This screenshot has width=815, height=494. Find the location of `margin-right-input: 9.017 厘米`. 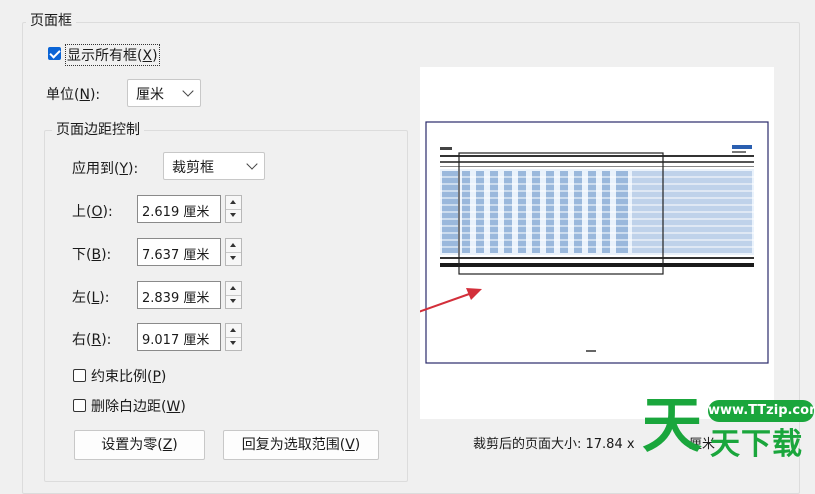

margin-right-input: 9.017 厘米 is located at coordinates (179, 337).